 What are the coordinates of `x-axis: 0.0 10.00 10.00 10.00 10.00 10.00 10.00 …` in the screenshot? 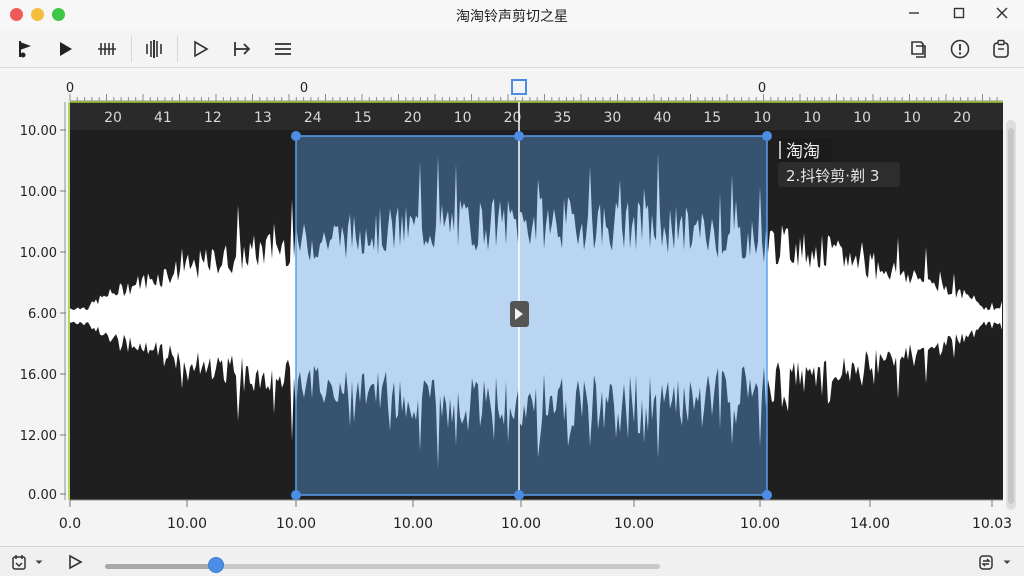 It's located at (535, 515).